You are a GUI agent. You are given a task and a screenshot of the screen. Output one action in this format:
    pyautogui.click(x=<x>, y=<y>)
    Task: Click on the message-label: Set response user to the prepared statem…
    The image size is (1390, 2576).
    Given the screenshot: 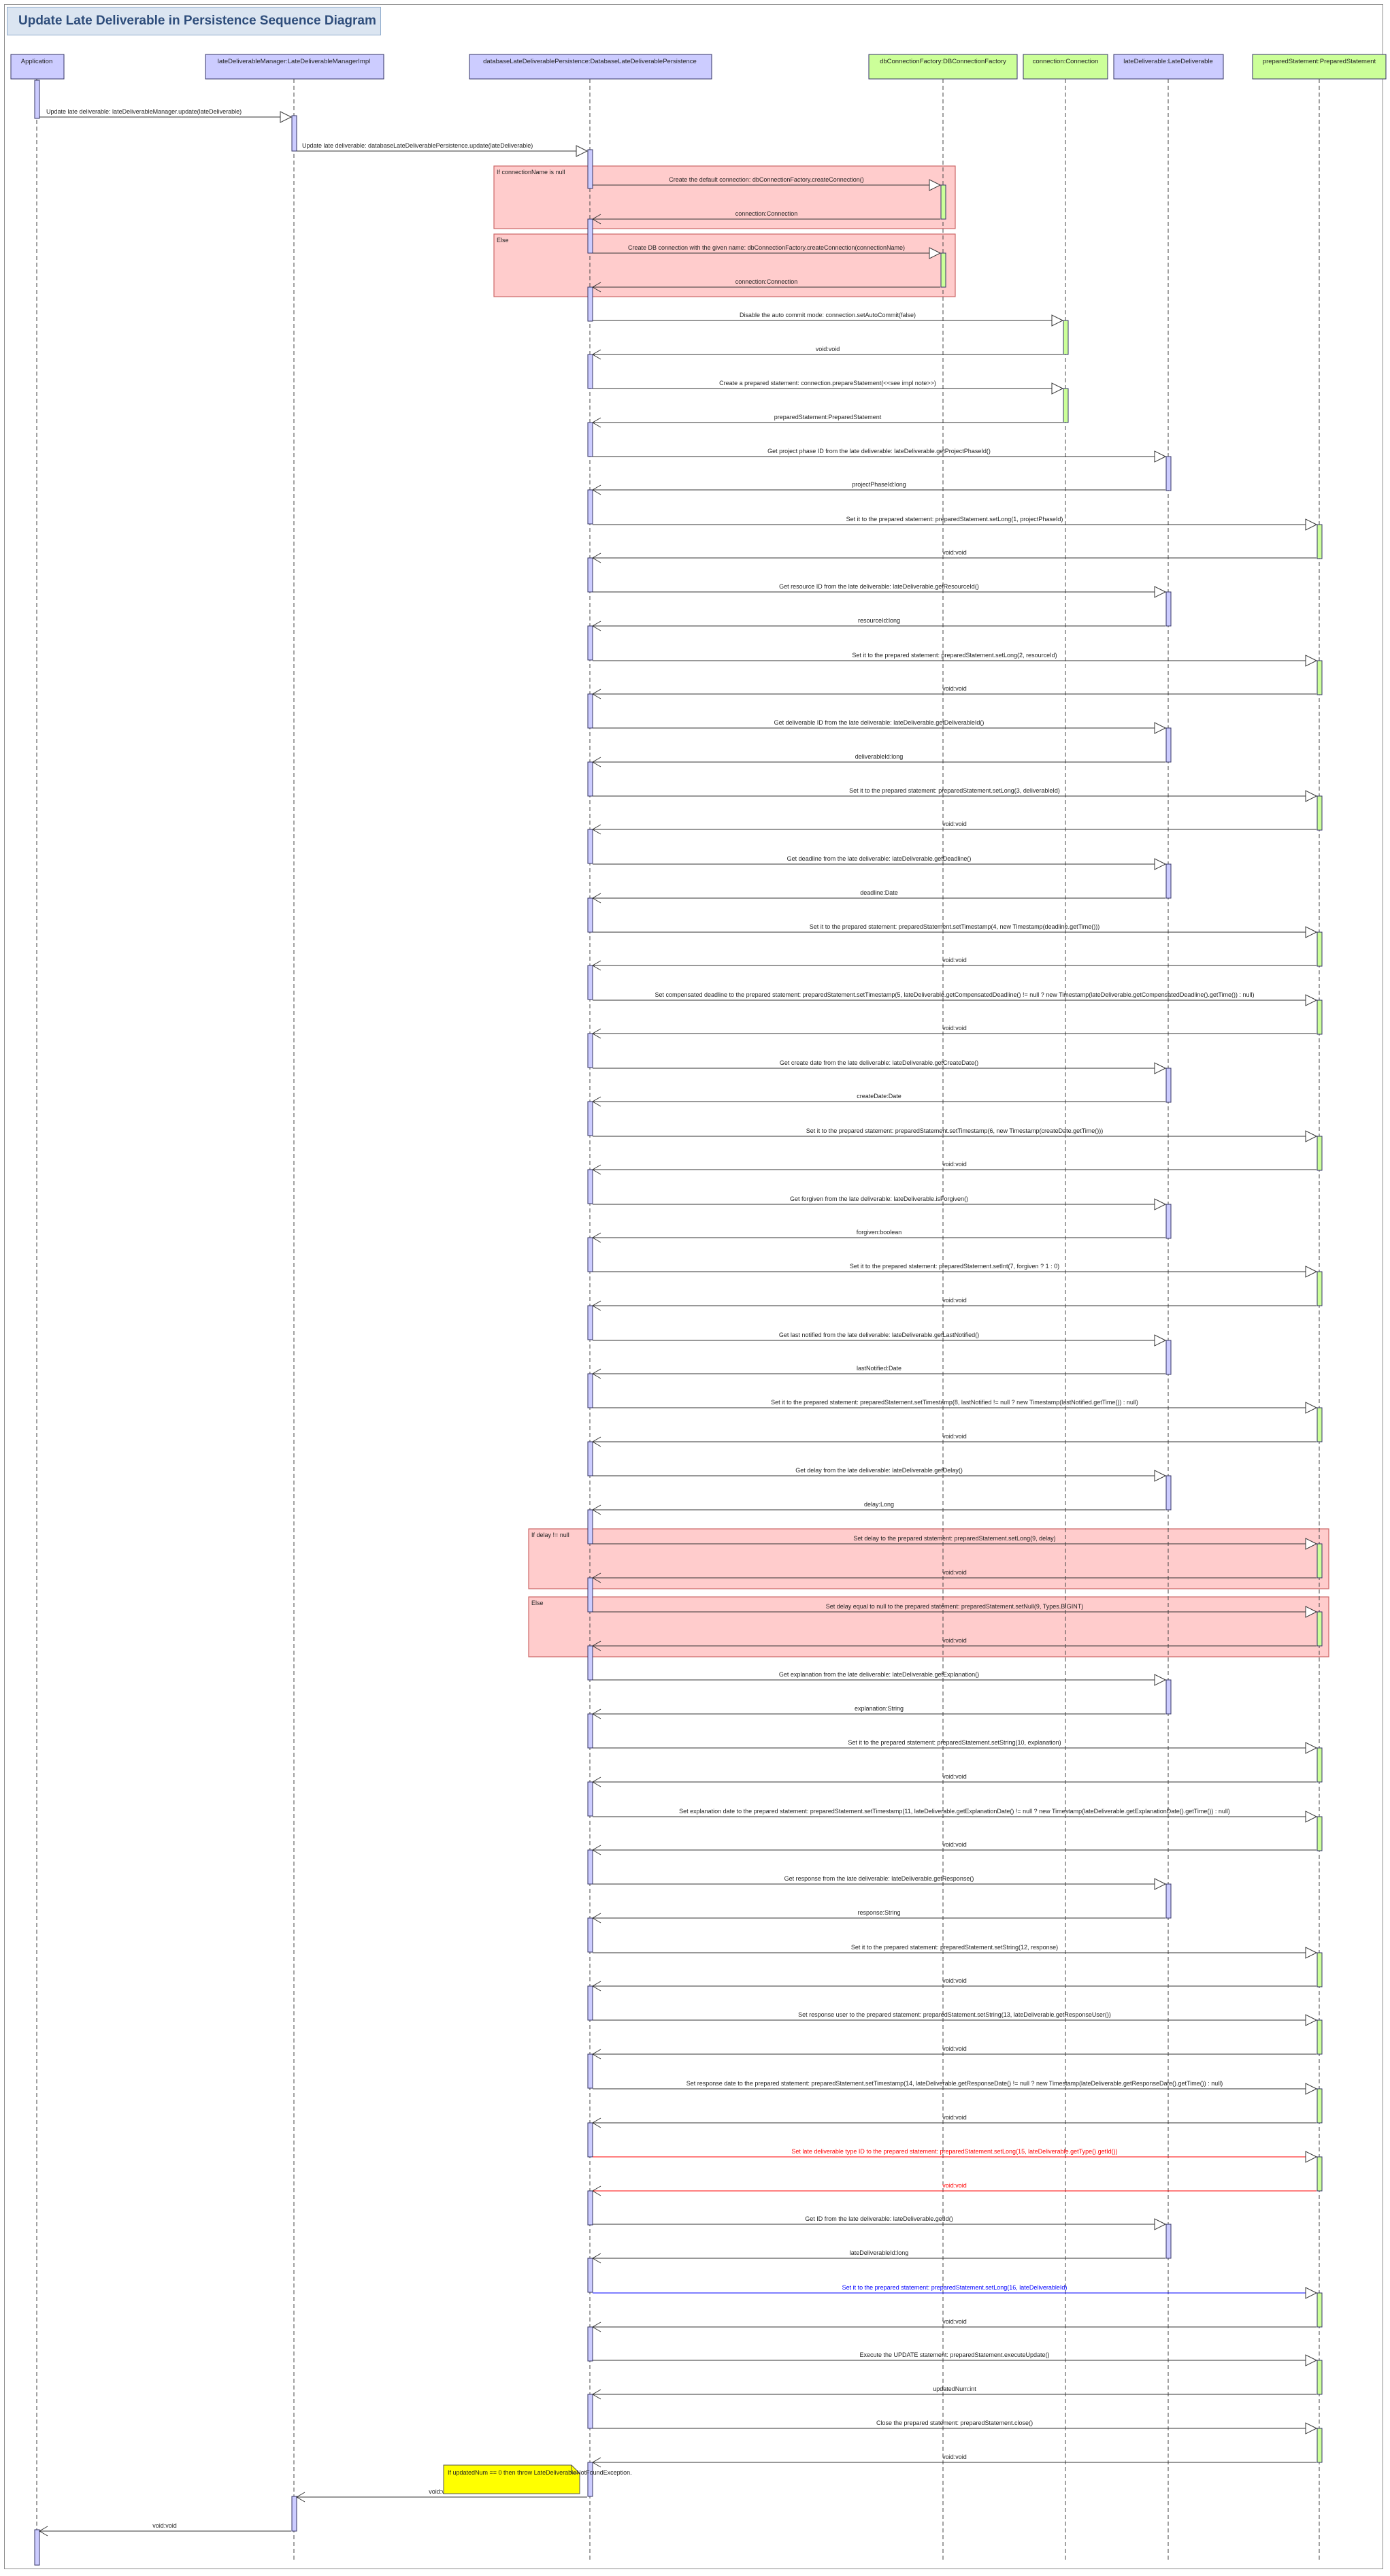 What is the action you would take?
    pyautogui.click(x=954, y=2015)
    